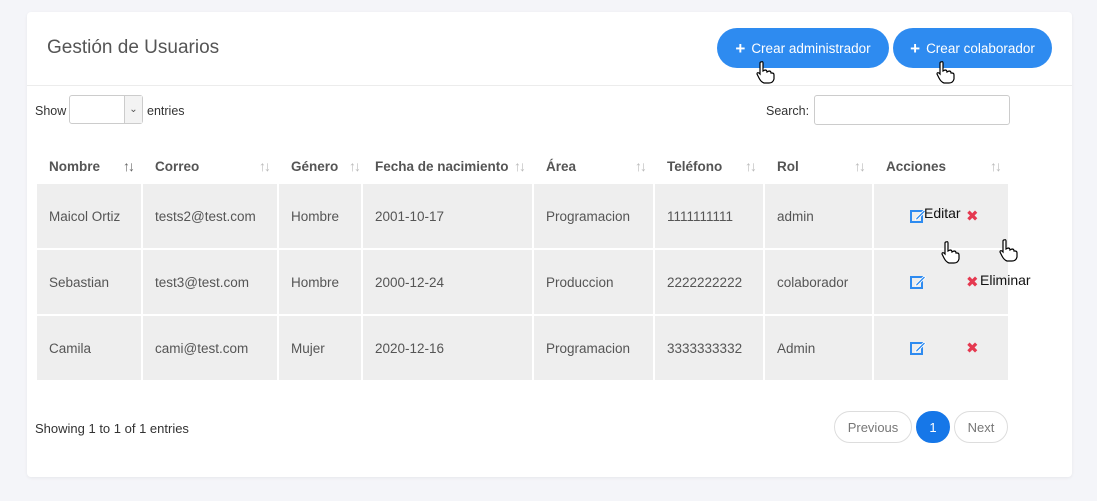 The image size is (1097, 501). I want to click on cell-acciones: ✖, so click(941, 348).